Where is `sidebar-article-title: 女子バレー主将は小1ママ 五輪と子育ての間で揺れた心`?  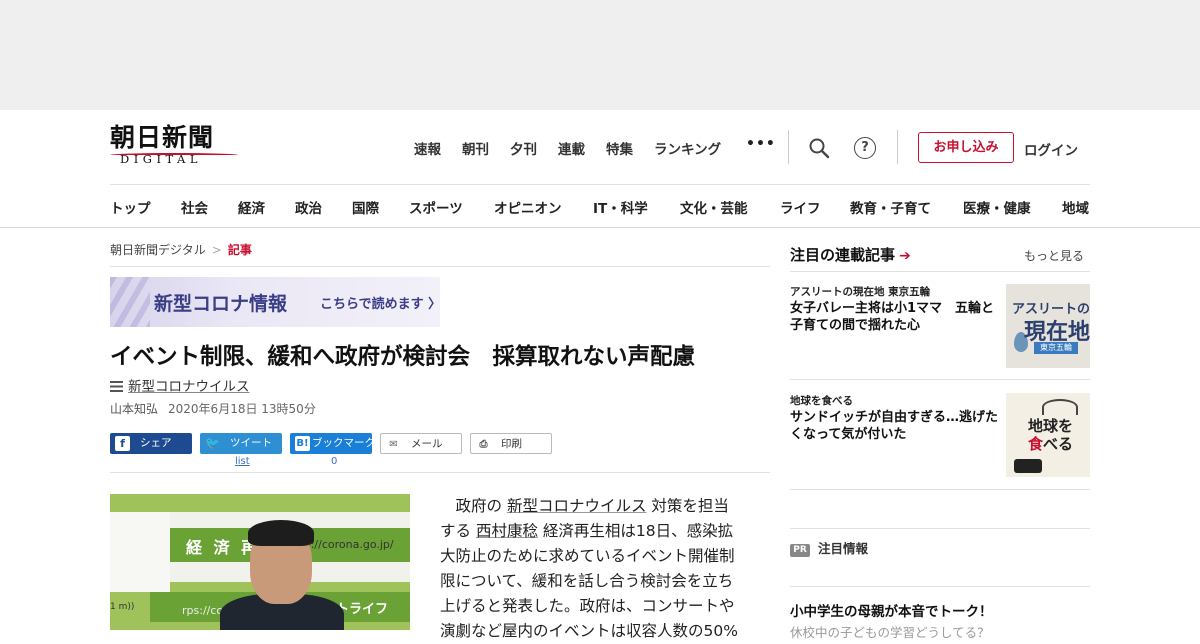
sidebar-article-title: 女子バレー主将は小1ママ 五輪と子育ての間で揺れた心 is located at coordinates (892, 317).